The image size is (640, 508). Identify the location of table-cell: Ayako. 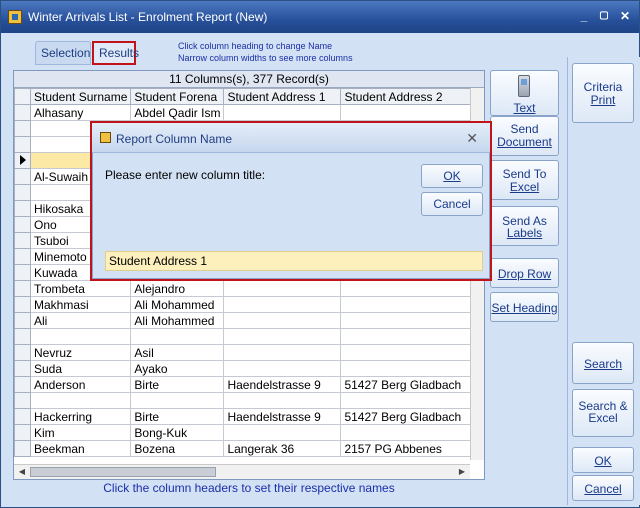
(177, 368).